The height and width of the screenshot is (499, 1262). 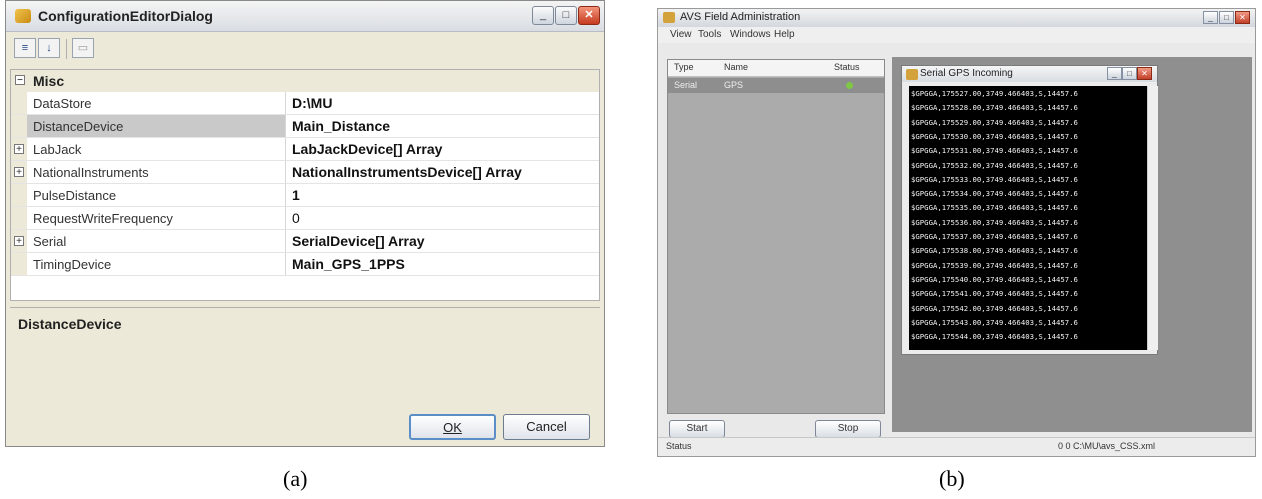 I want to click on property-value: 0, so click(x=296, y=218).